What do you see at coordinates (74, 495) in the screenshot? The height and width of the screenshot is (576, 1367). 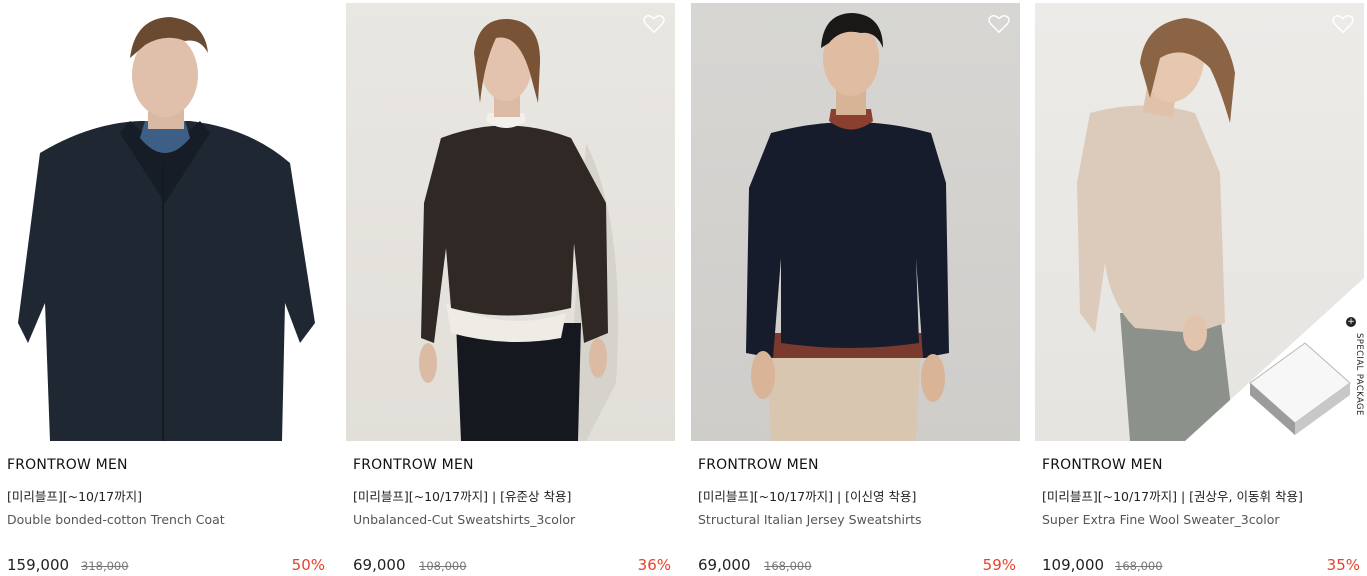 I see `product-promo: [미리블프][~10/17까지]` at bounding box center [74, 495].